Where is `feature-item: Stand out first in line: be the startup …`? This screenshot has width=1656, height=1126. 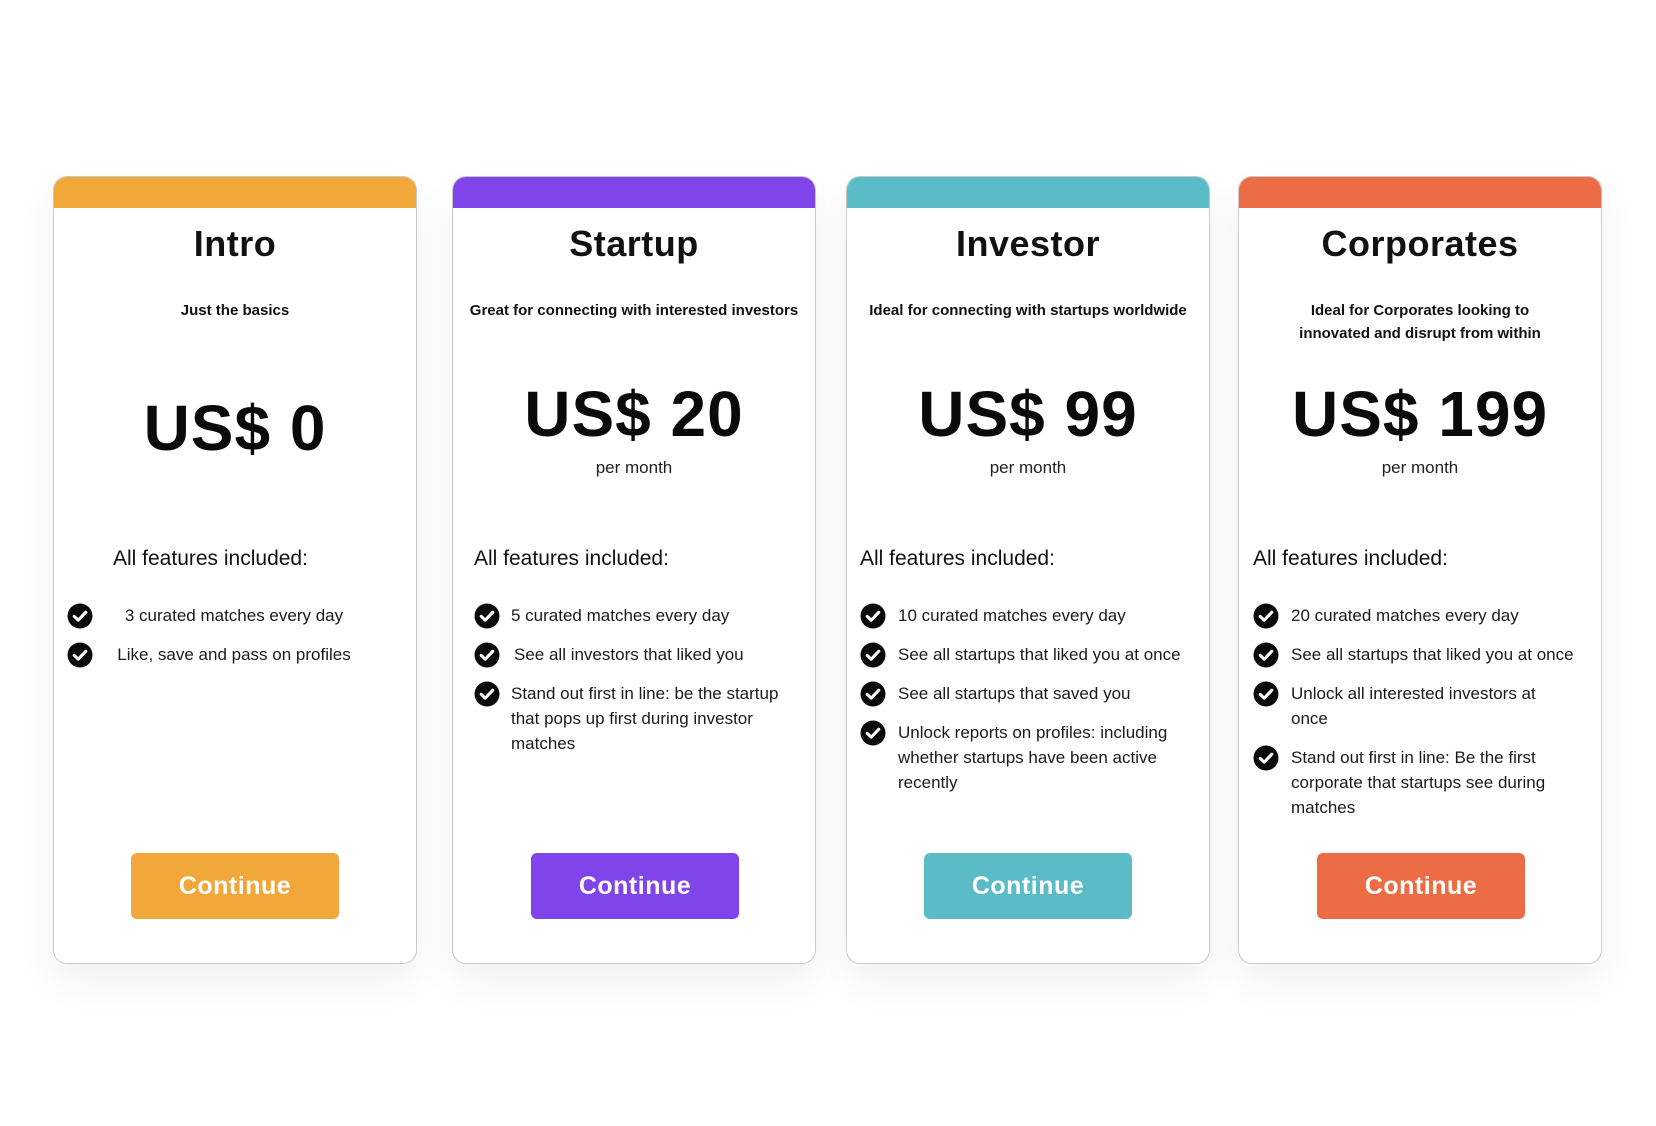 feature-item: Stand out first in line: be the startup … is located at coordinates (629, 718).